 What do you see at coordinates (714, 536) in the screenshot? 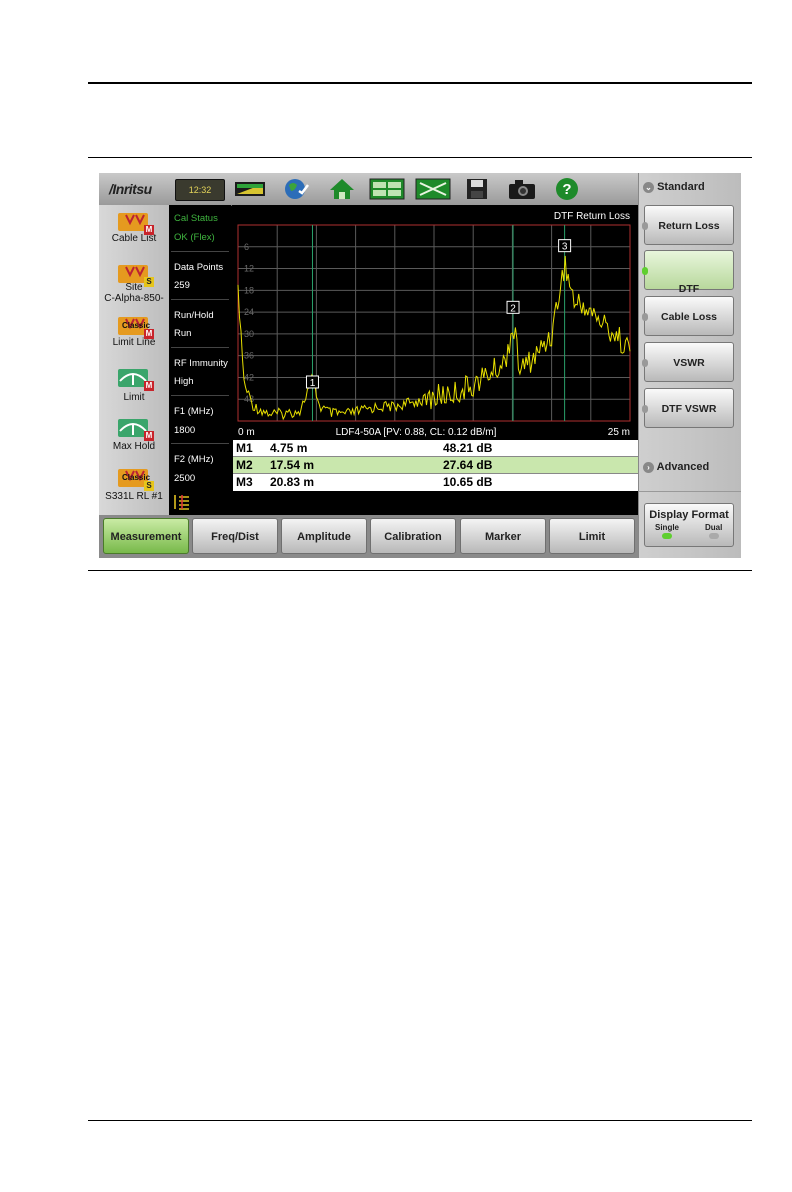
I see `dual-radio` at bounding box center [714, 536].